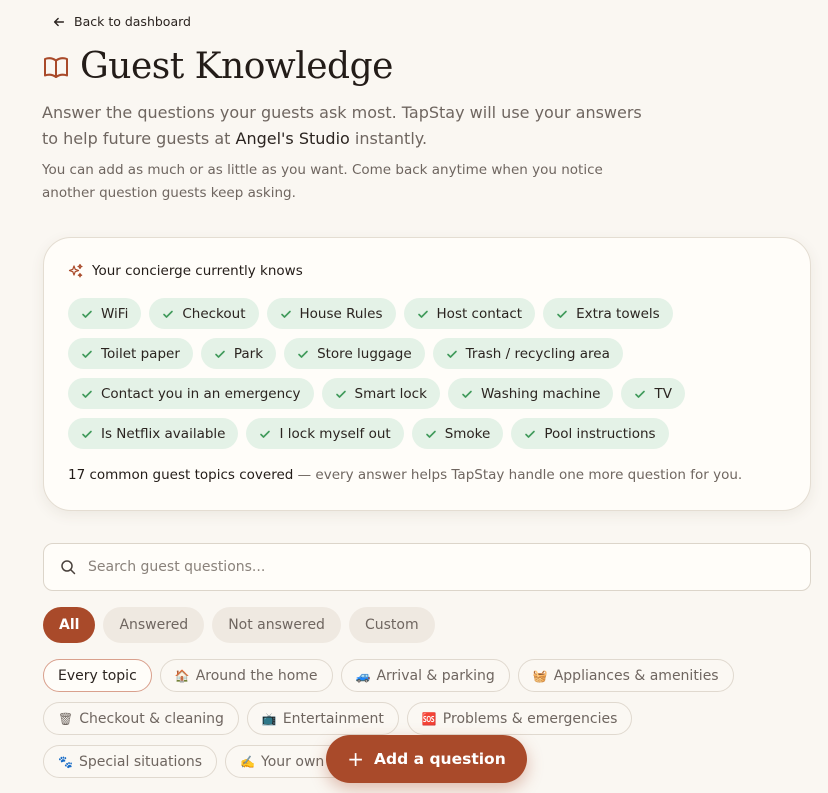 This screenshot has width=828, height=793. Describe the element at coordinates (653, 393) in the screenshot. I see `known-topic-chip: TV` at that location.